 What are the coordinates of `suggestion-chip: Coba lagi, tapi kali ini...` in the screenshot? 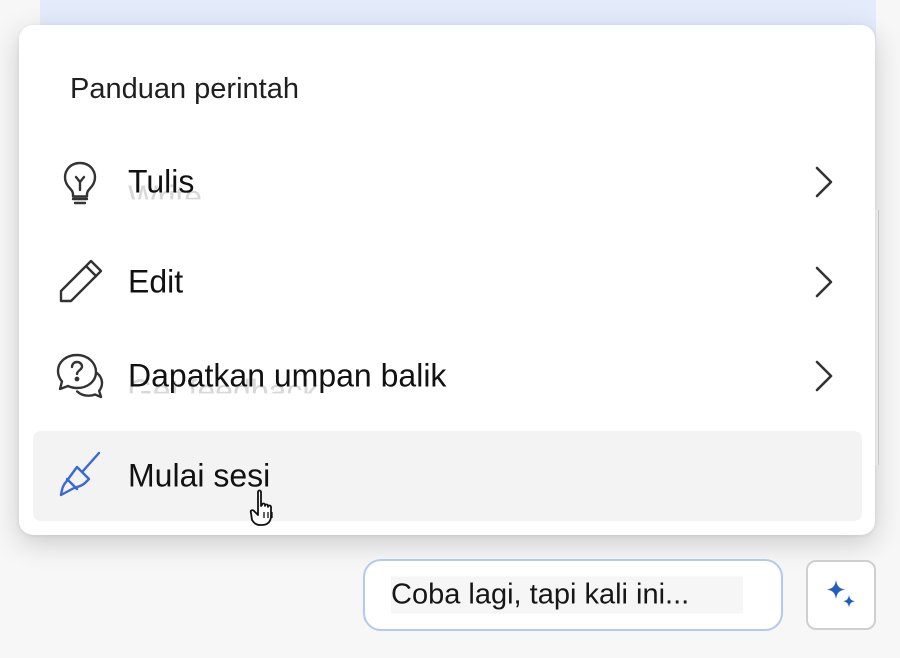 It's located at (573, 595).